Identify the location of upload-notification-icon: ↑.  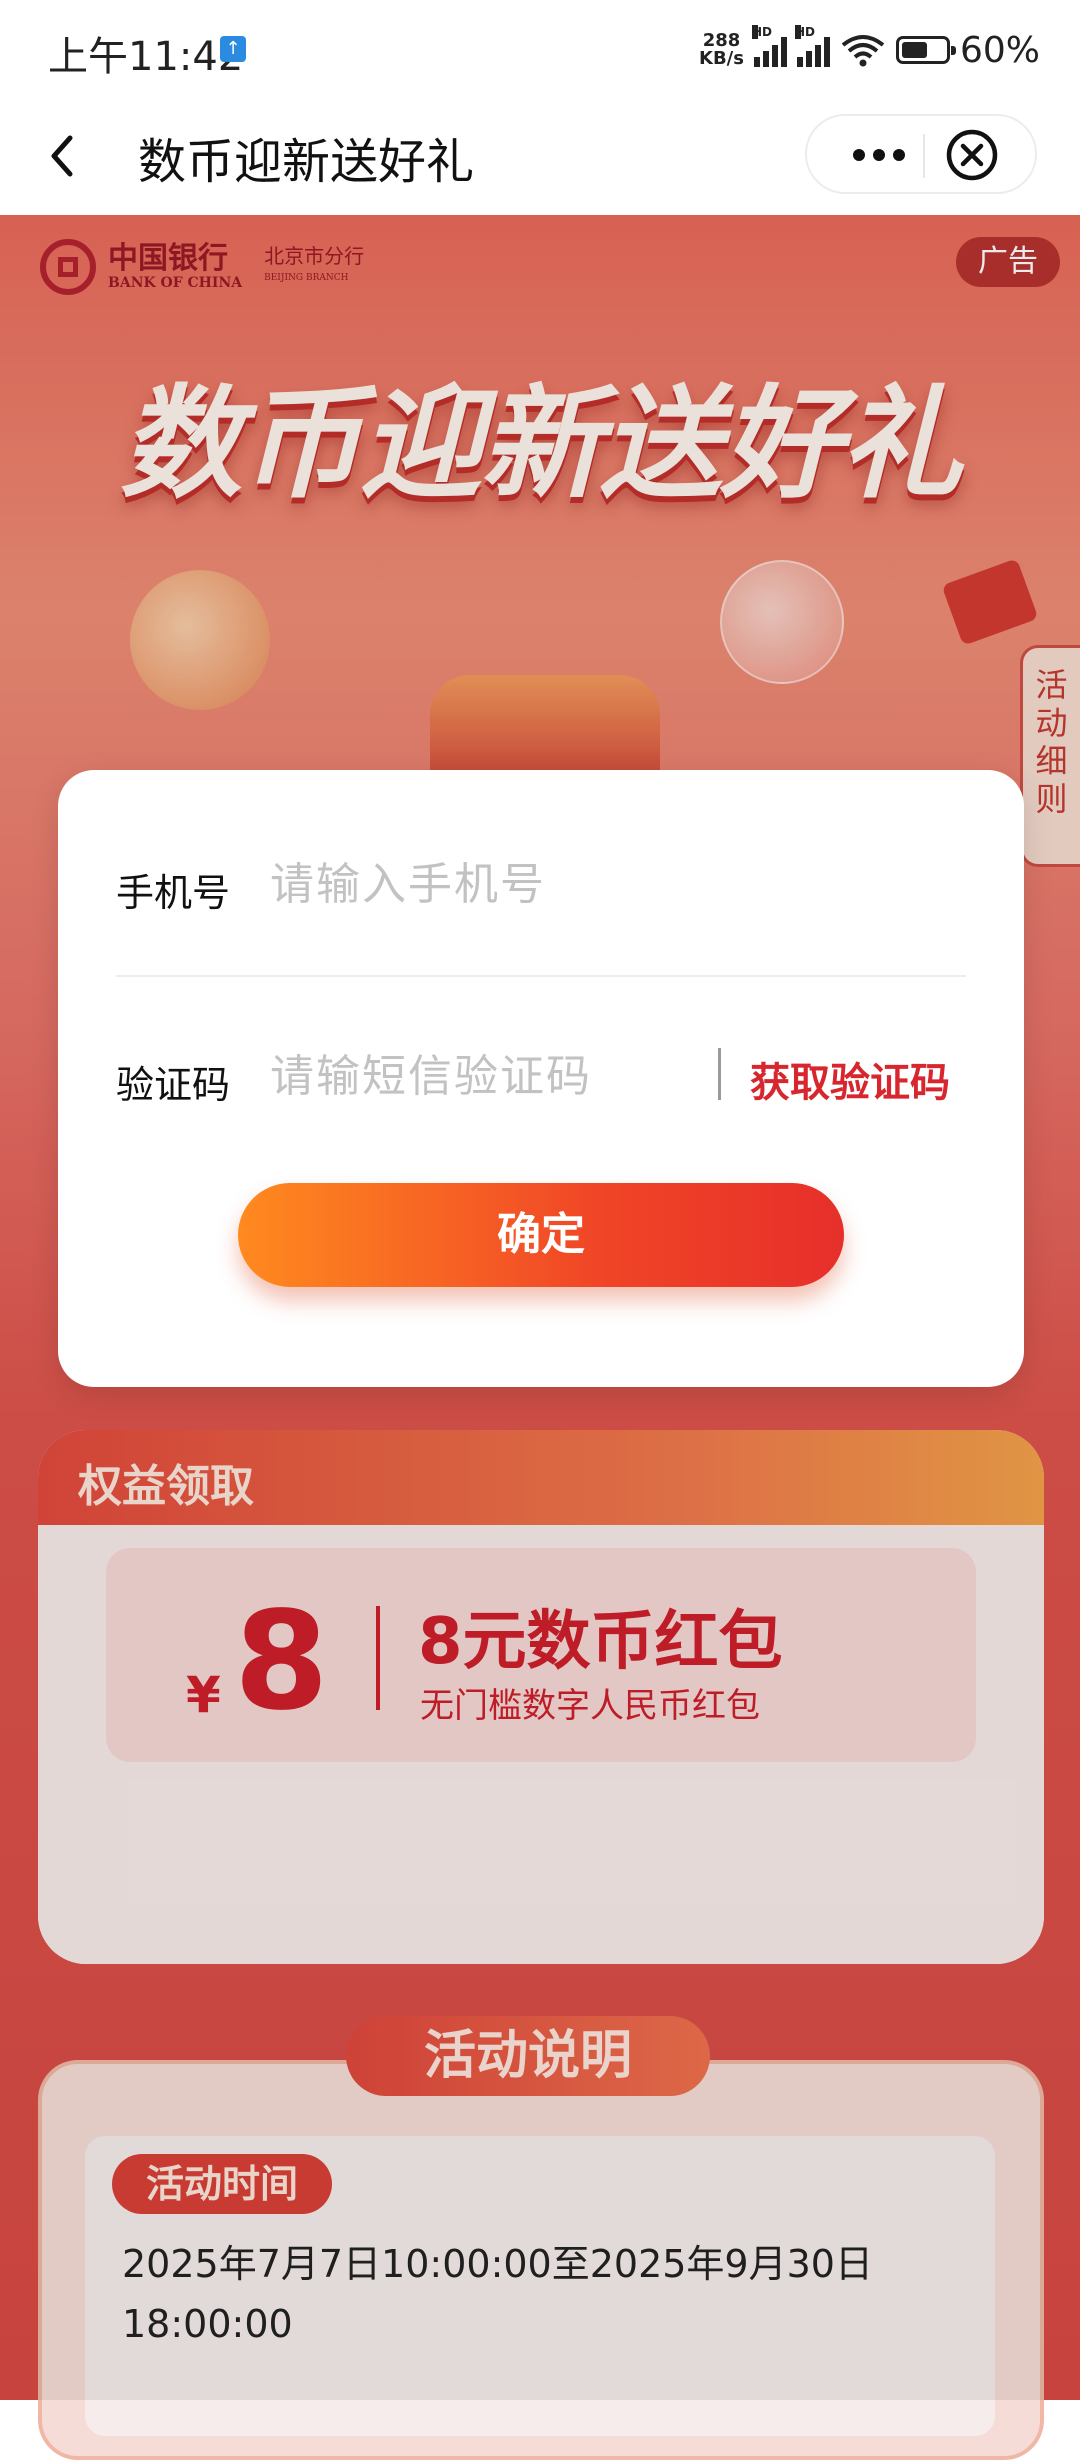
(233, 49).